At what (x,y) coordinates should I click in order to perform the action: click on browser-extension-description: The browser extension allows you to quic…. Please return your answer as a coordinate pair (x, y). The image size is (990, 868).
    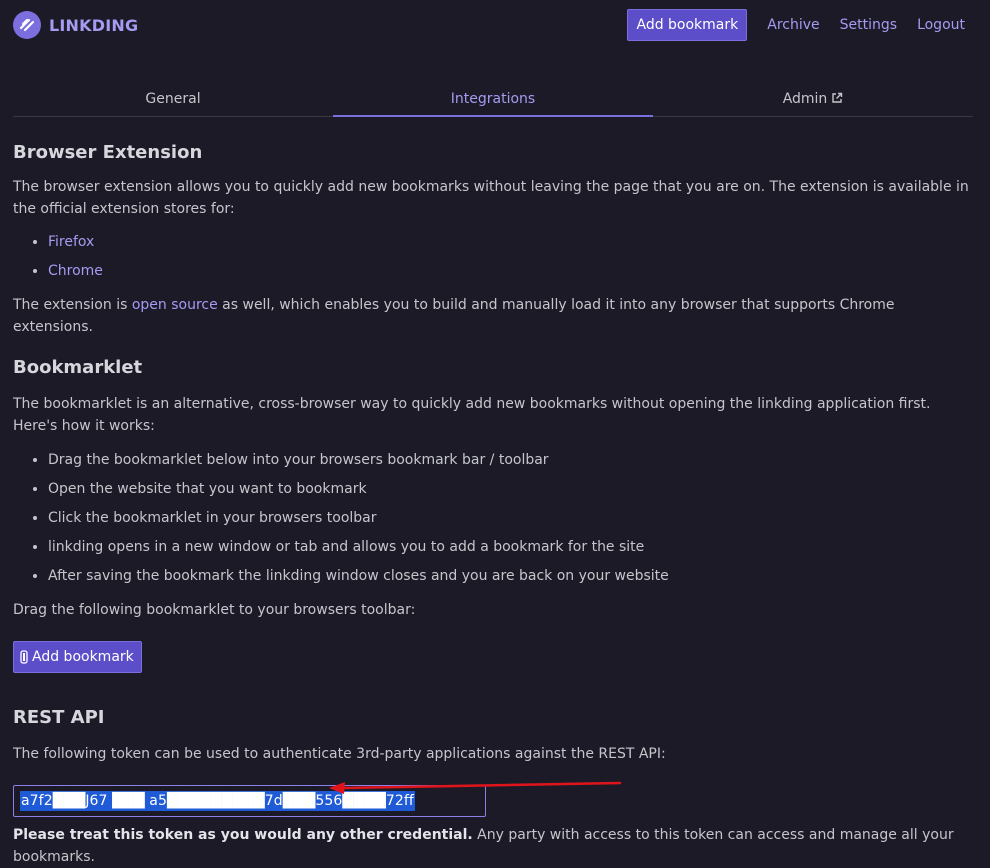
    Looking at the image, I should click on (491, 198).